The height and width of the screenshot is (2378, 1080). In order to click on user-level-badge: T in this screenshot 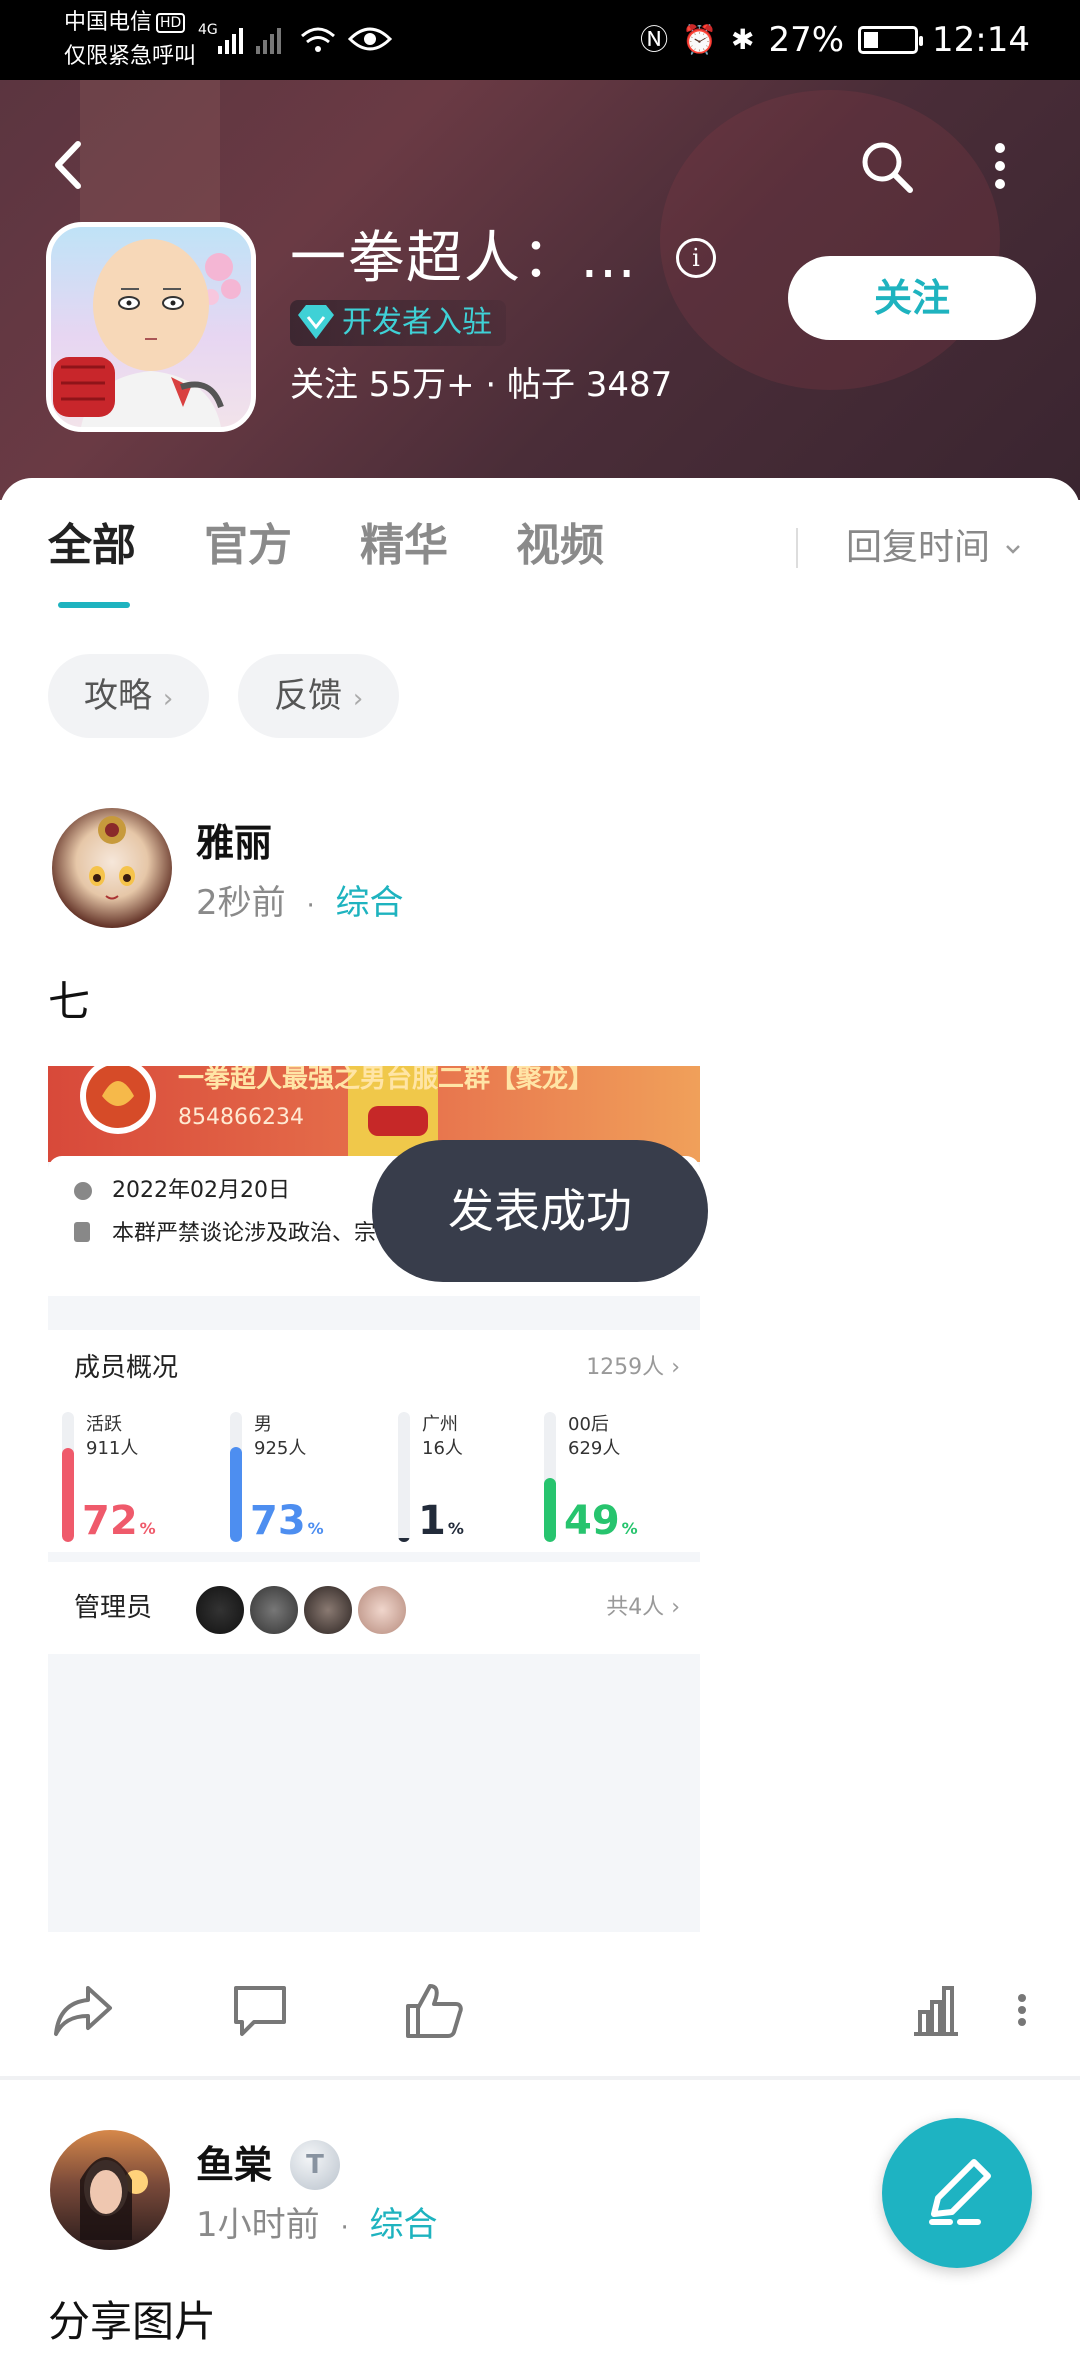, I will do `click(315, 2165)`.